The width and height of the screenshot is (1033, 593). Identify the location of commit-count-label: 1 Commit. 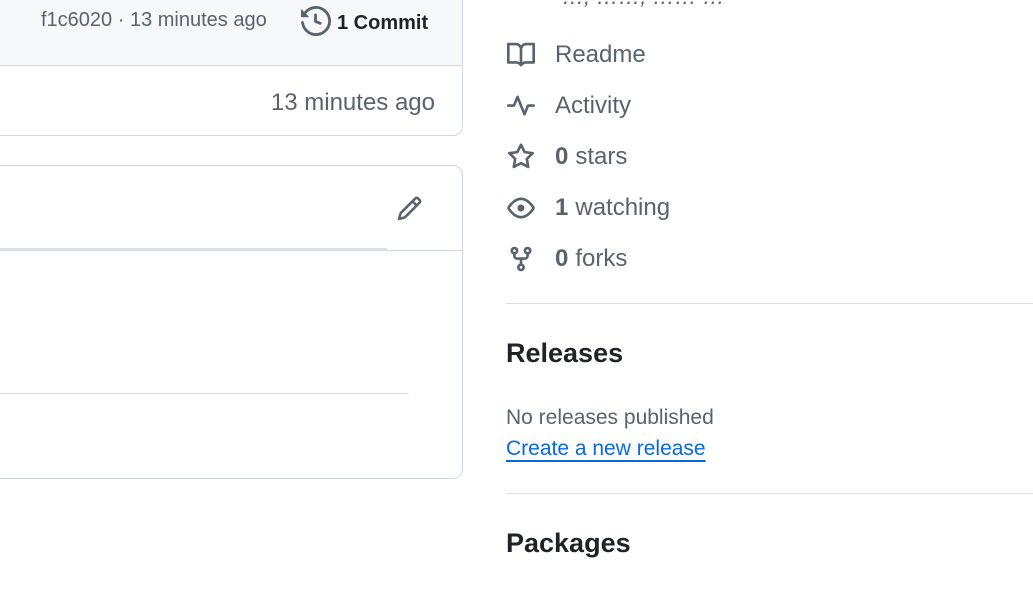
(383, 23).